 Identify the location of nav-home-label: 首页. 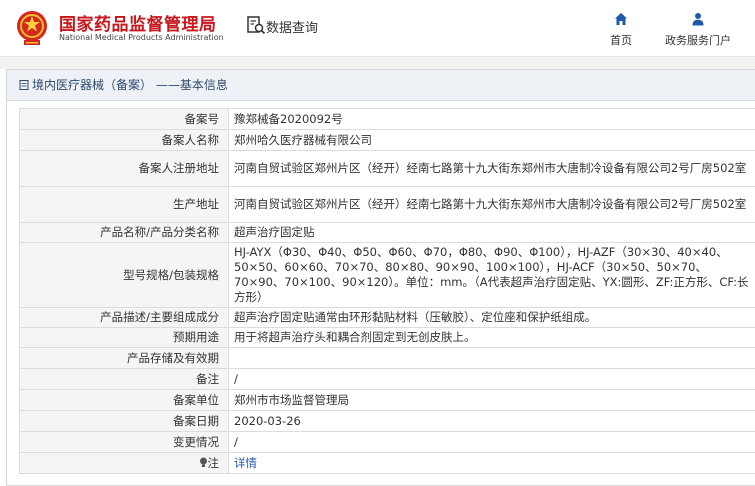
(621, 40).